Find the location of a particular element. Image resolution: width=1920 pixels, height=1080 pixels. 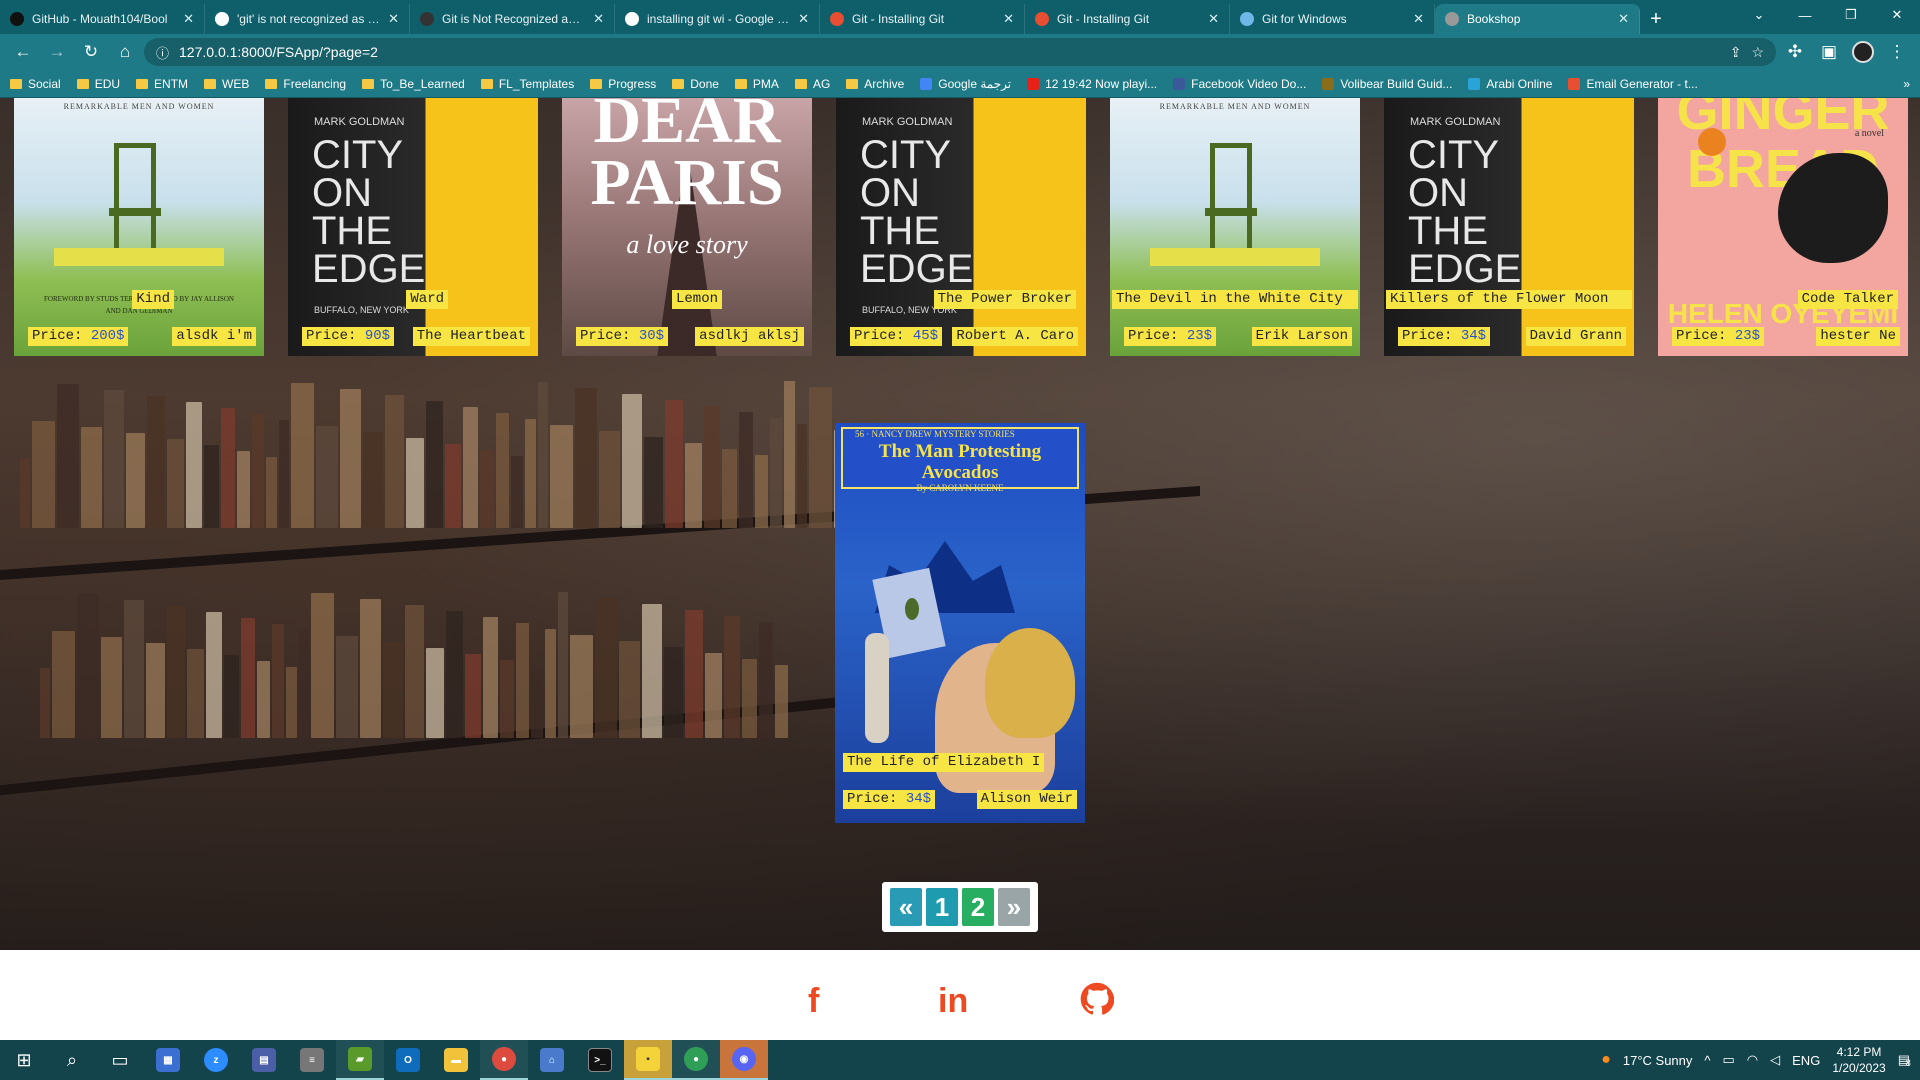

outlook-icon: O is located at coordinates (408, 1060).